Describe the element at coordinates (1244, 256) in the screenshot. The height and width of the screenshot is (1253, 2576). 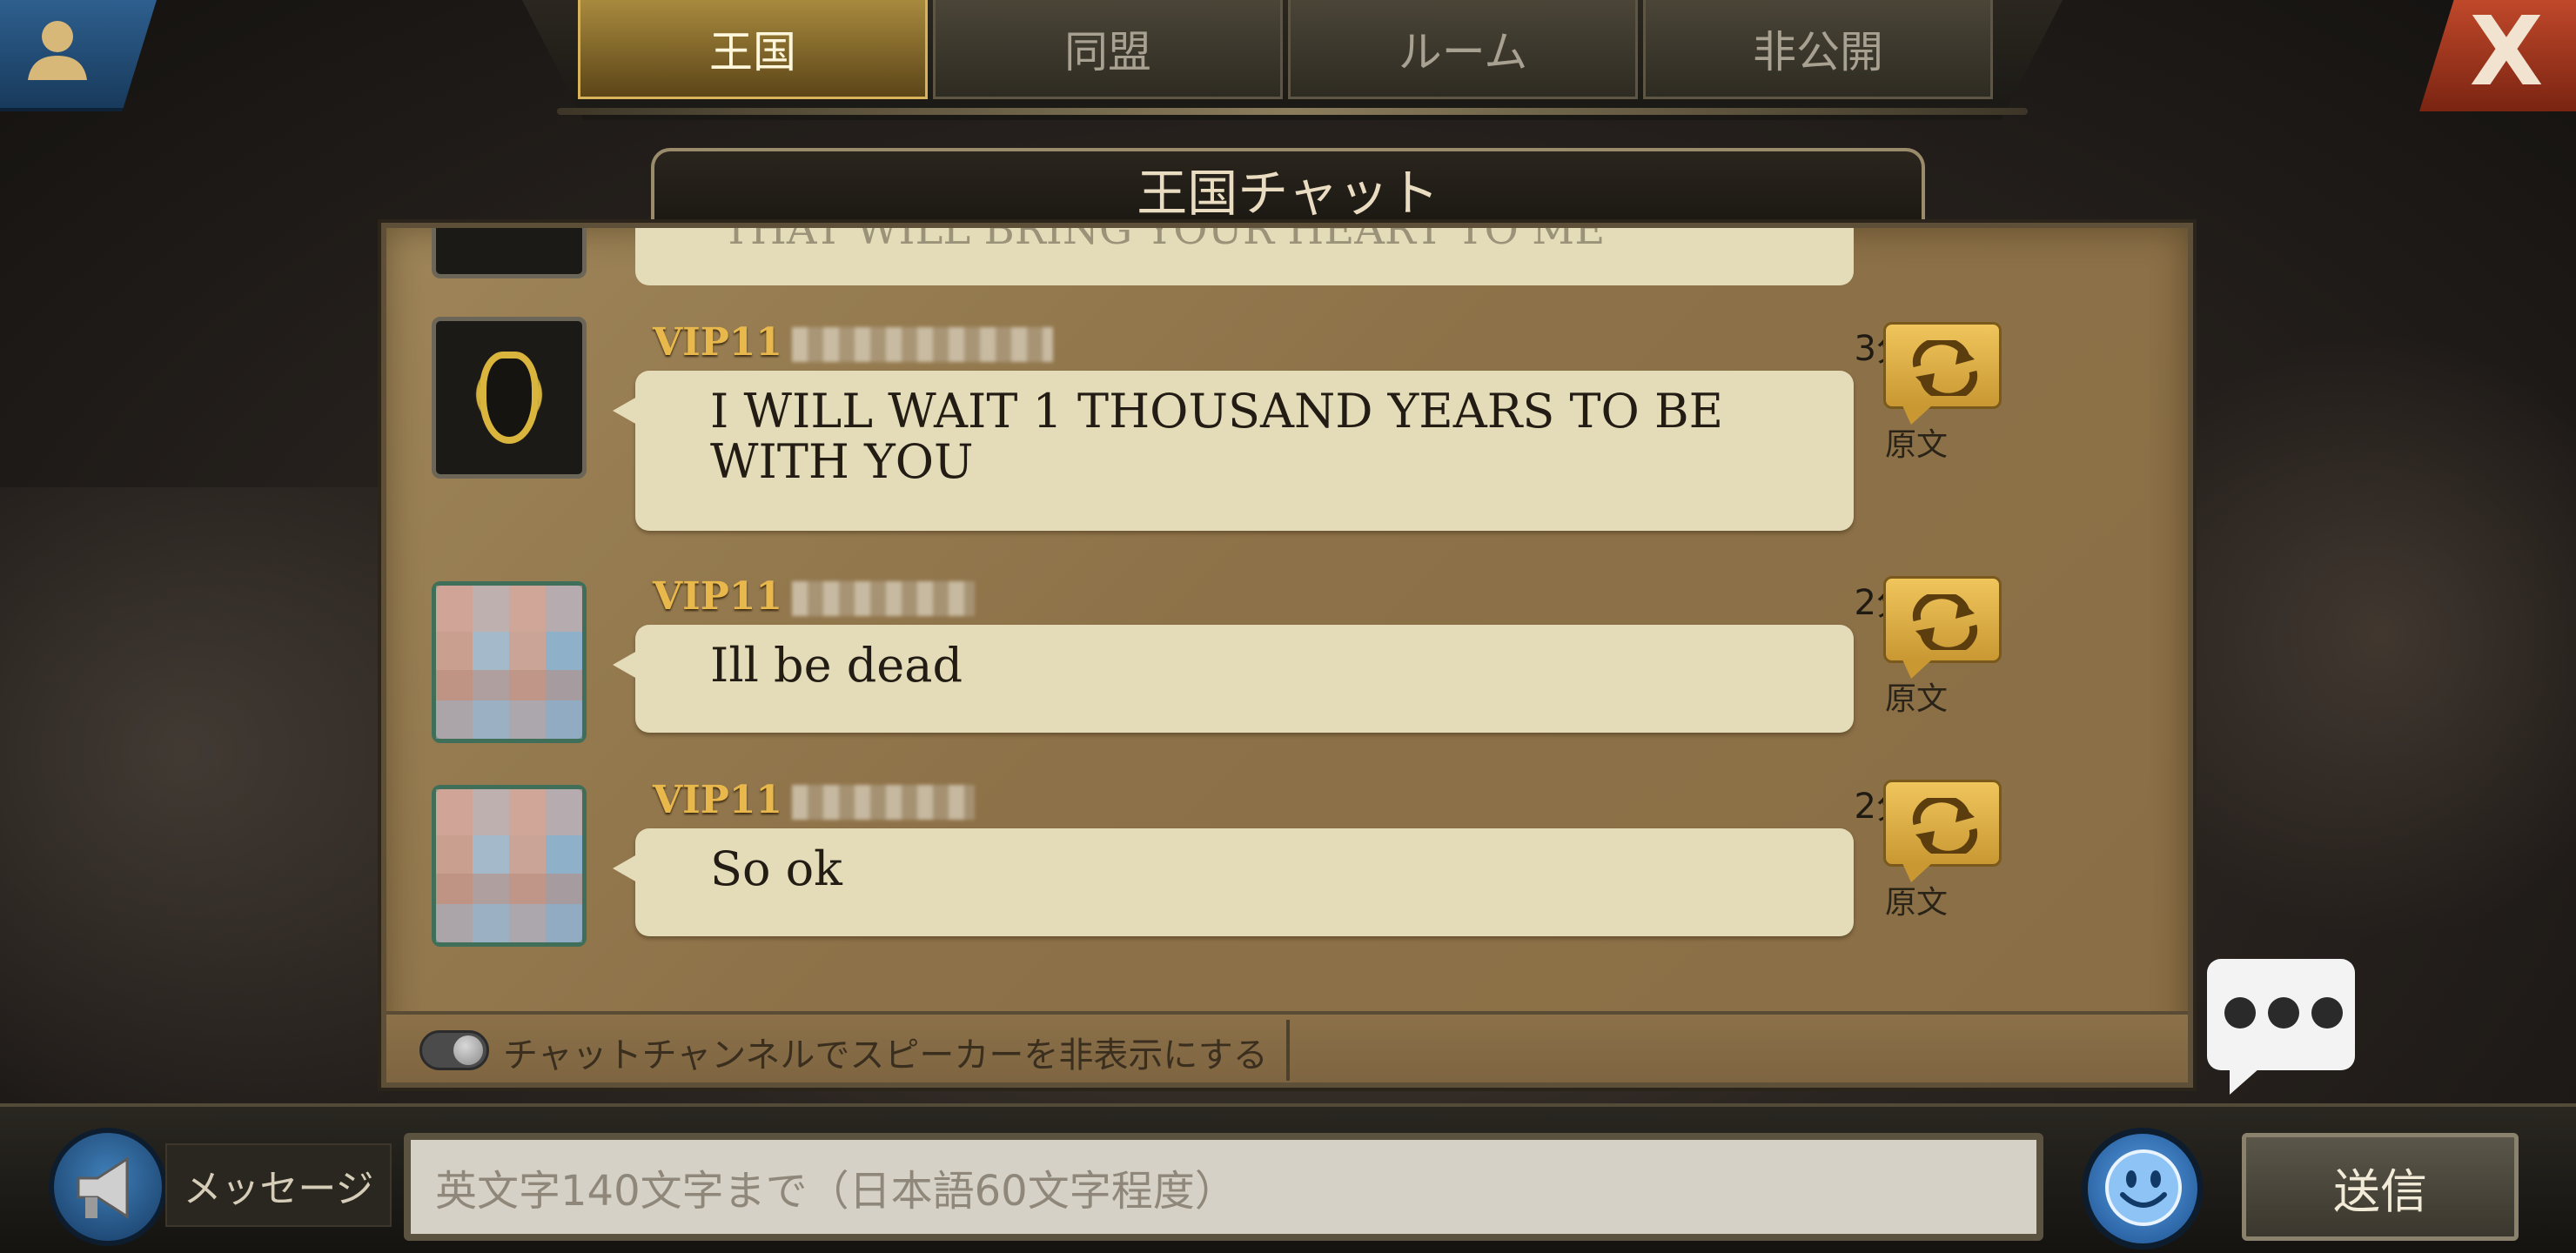
I see `message-bubble-partial: THAT WILL BRING YOUR HEART TO ME` at that location.